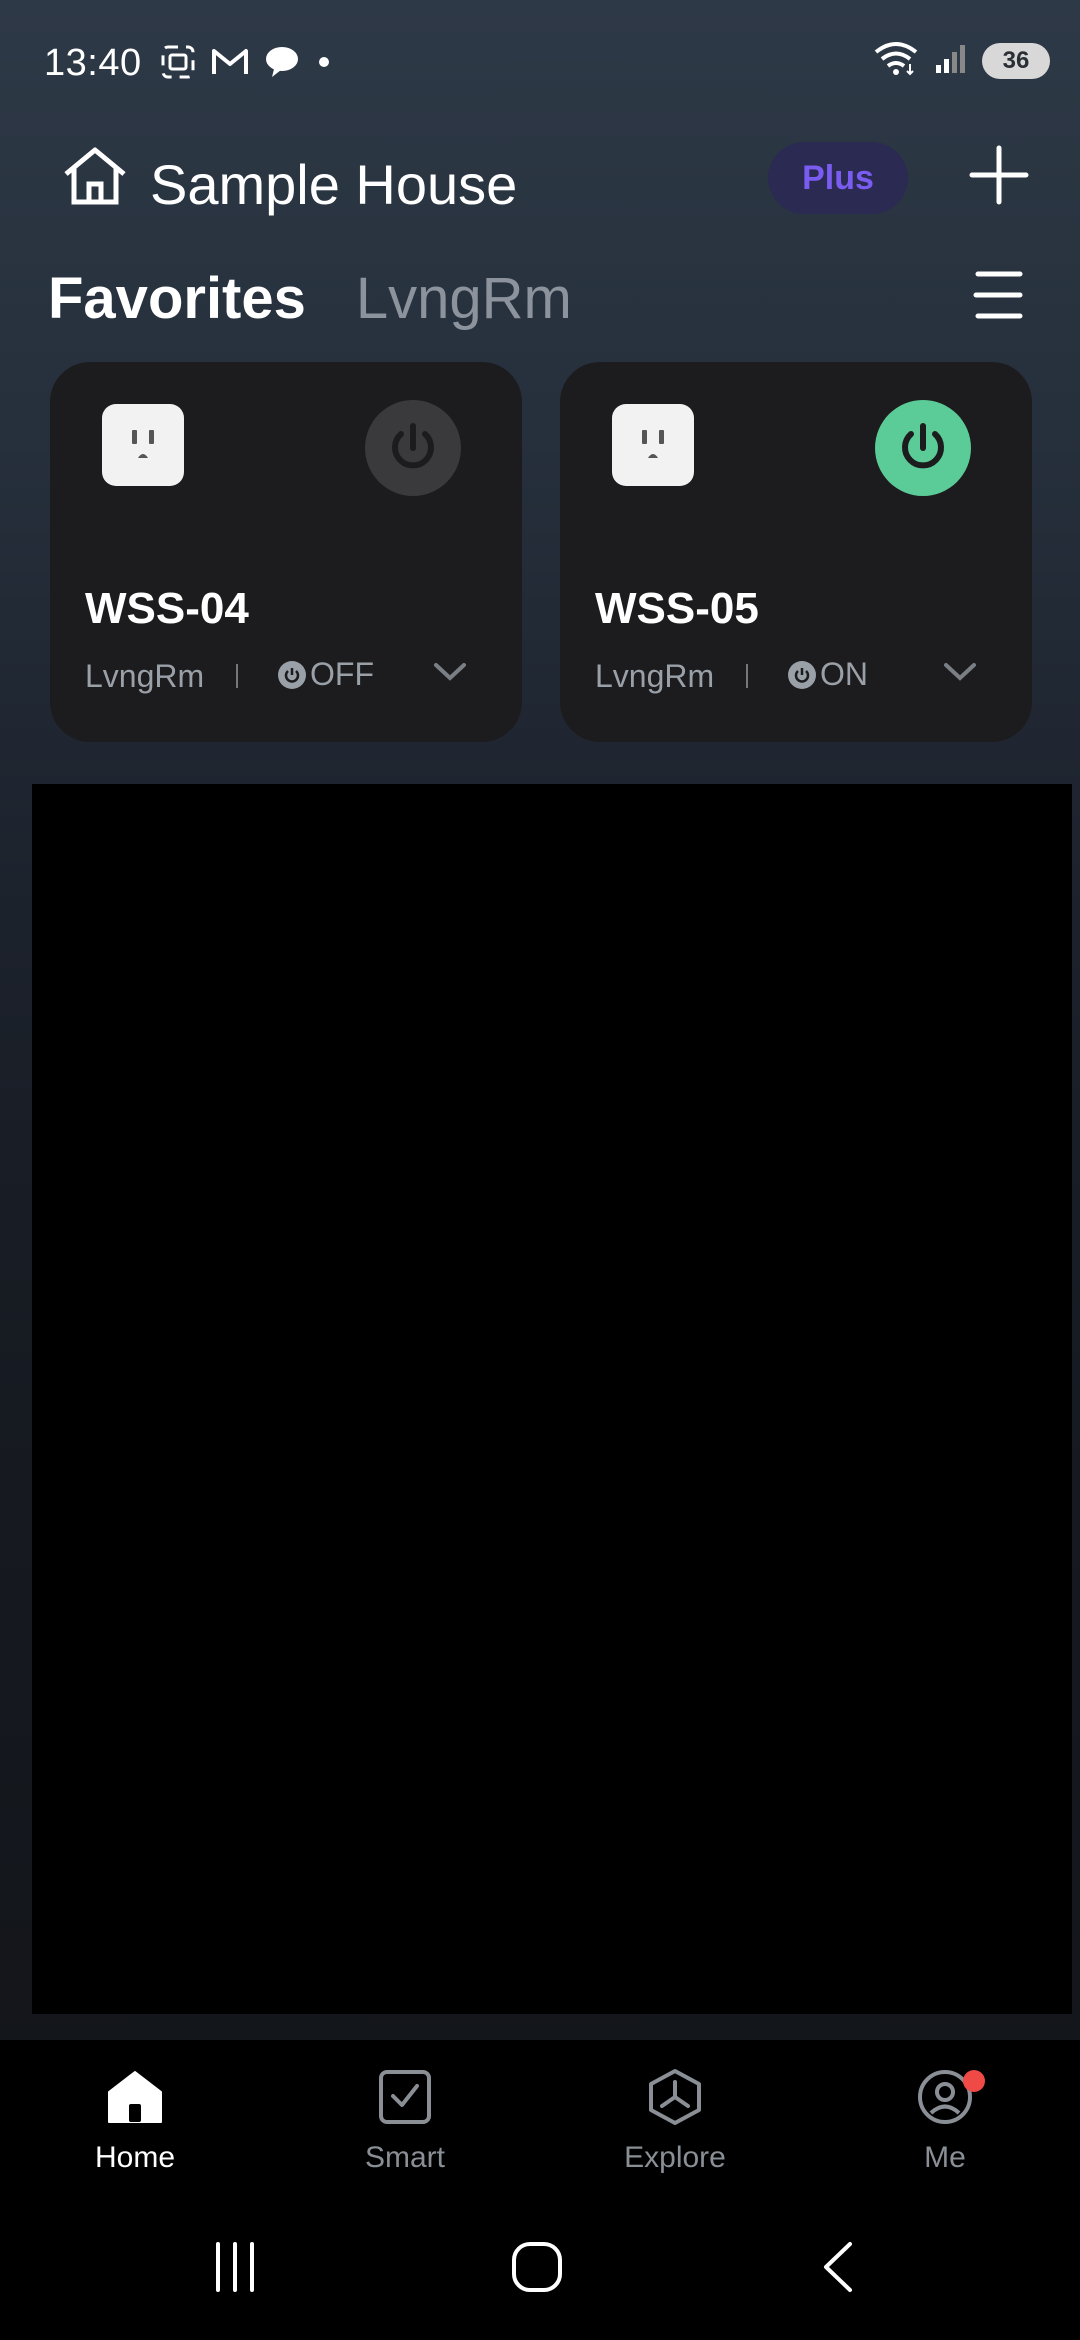 The image size is (1080, 2340). I want to click on chat-icon, so click(282, 64).